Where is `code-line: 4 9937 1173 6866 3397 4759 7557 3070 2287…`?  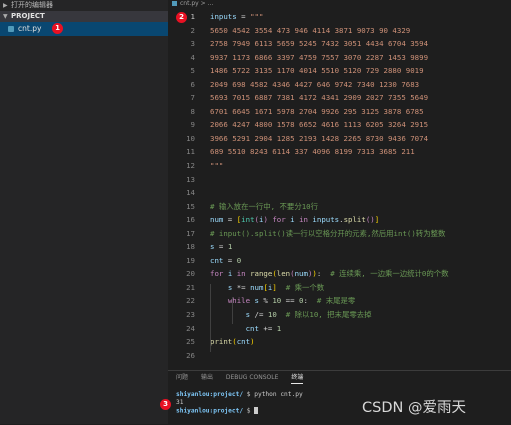
code-line: 4 9937 1173 6866 3397 4759 7557 3070 2287… is located at coordinates (339, 58).